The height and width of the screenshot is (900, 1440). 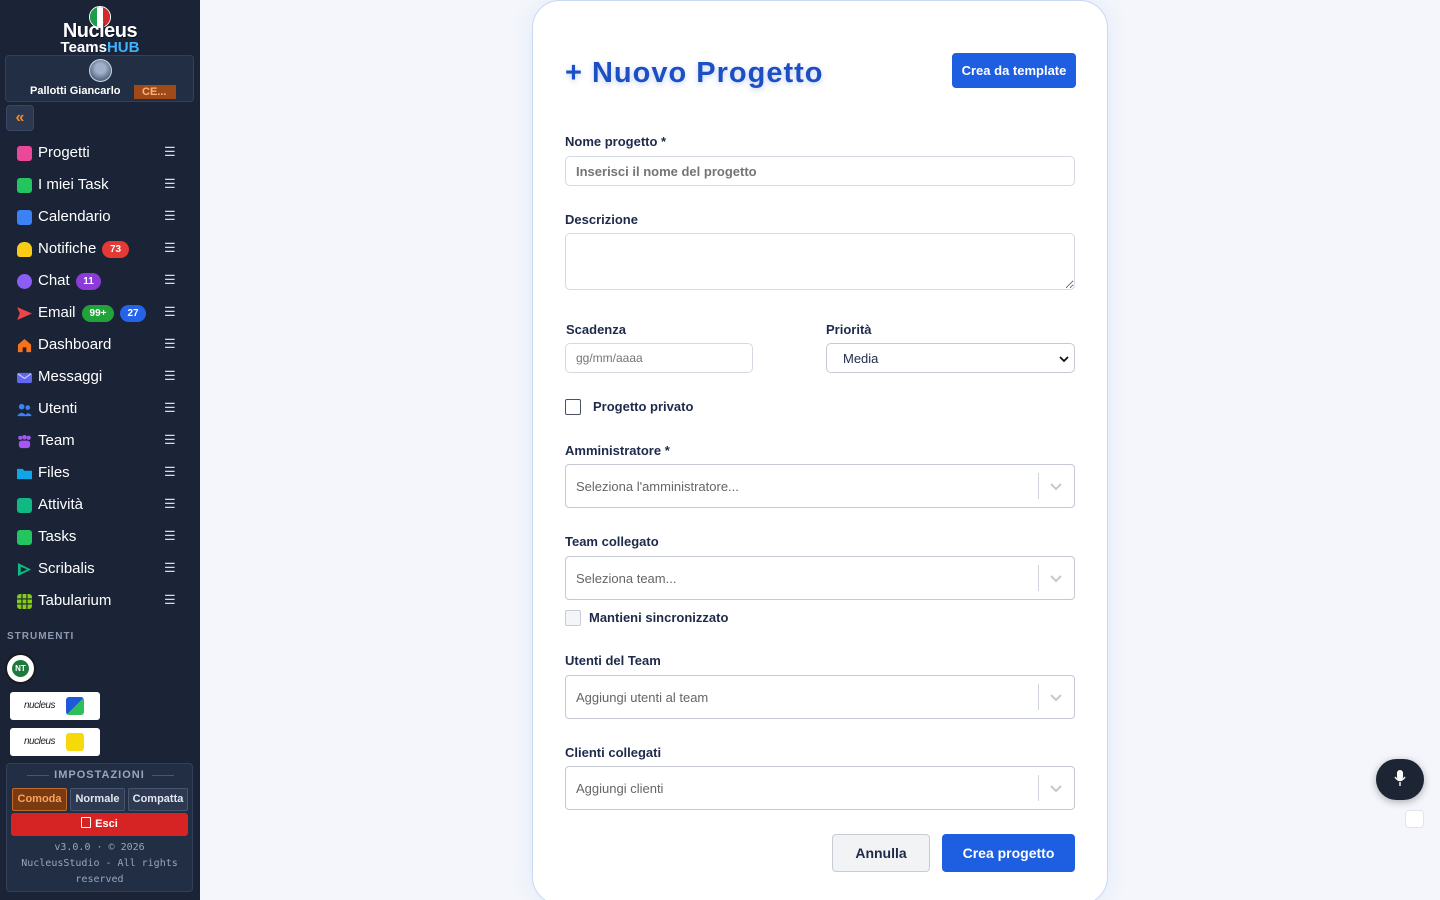 What do you see at coordinates (158, 799) in the screenshot?
I see `density-compatta-button: Compatta` at bounding box center [158, 799].